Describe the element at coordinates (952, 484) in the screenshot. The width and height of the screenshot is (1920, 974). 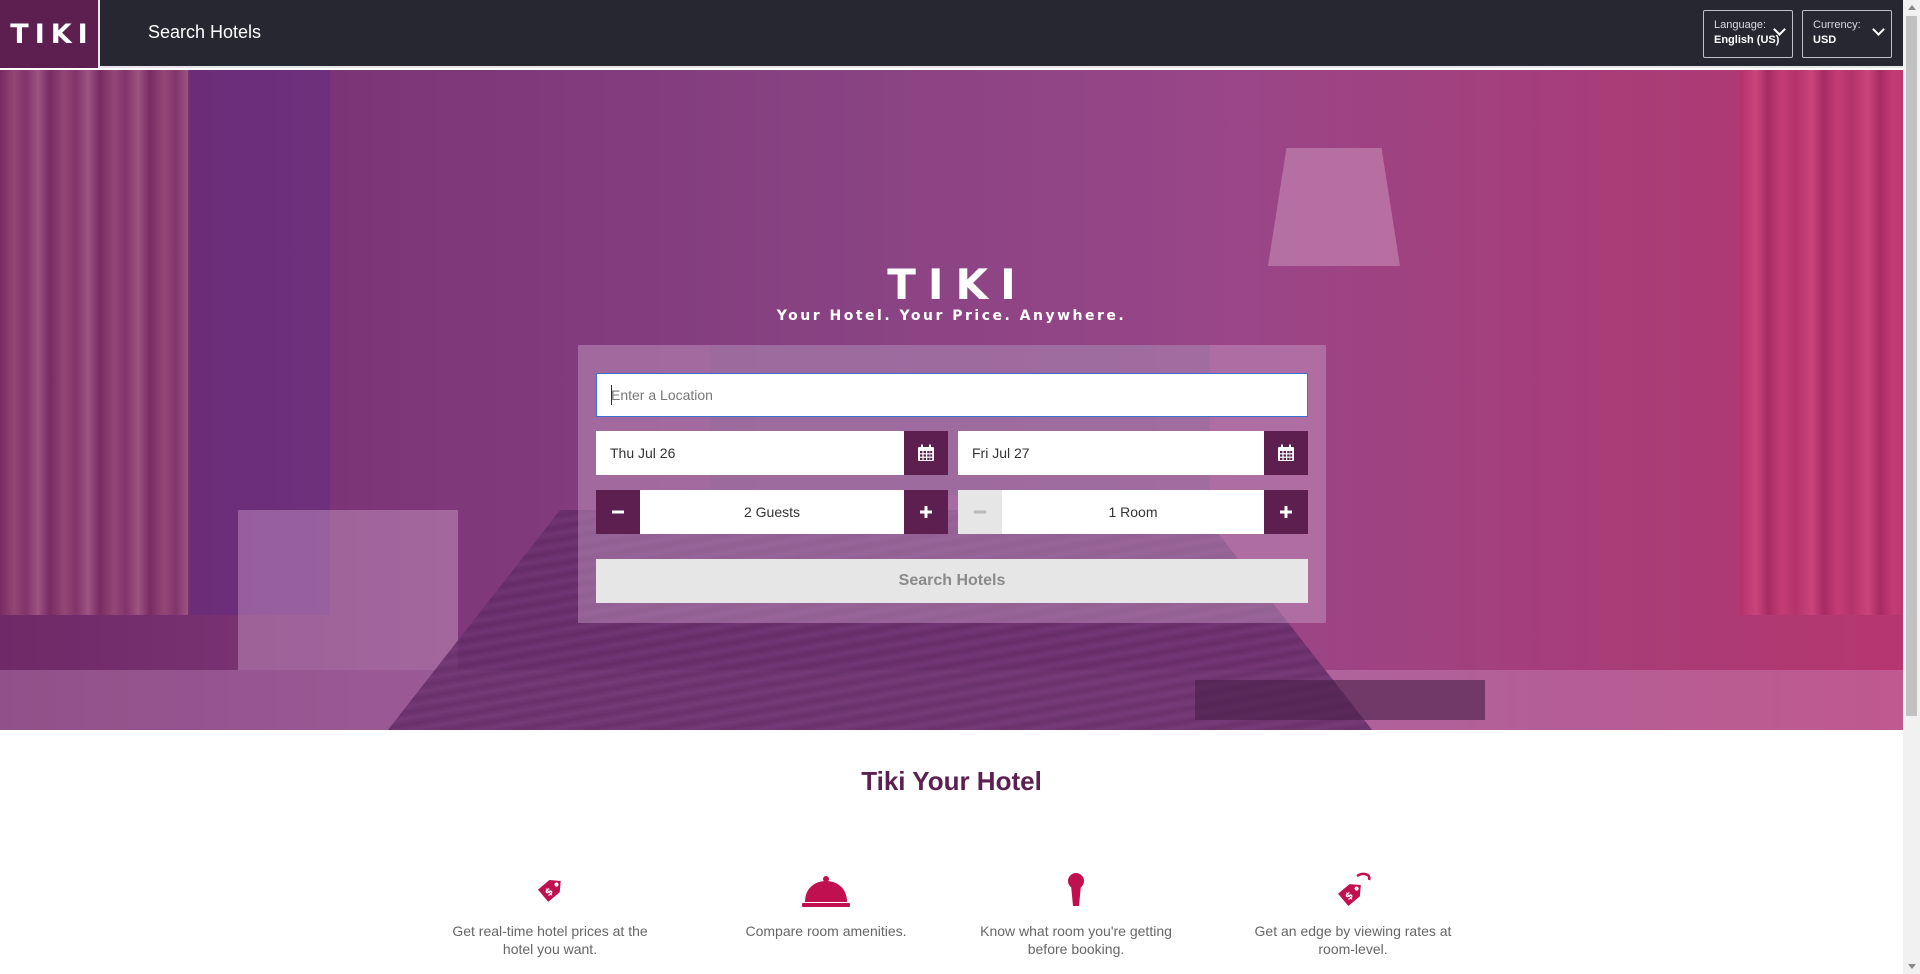
I see `search-form: Thu Jul 26 Fri Jul 27` at that location.